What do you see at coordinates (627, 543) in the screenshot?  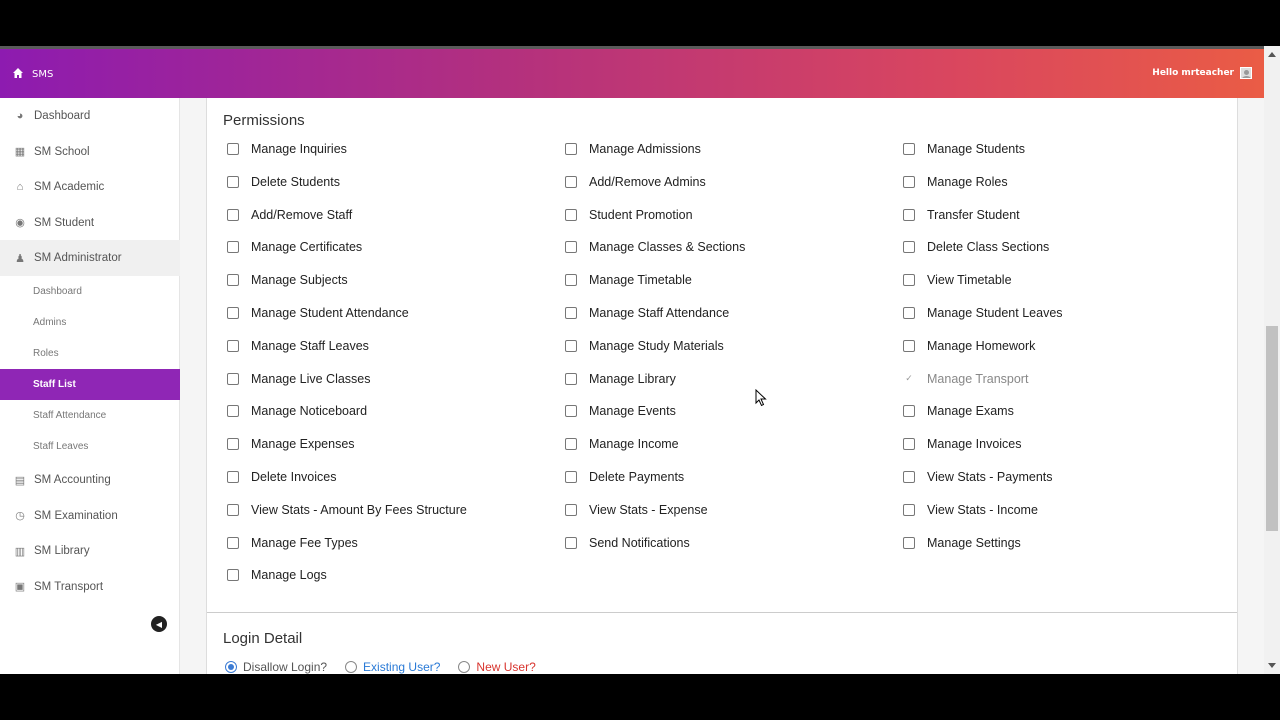 I see `permission-send-notifications: Send Notifications` at bounding box center [627, 543].